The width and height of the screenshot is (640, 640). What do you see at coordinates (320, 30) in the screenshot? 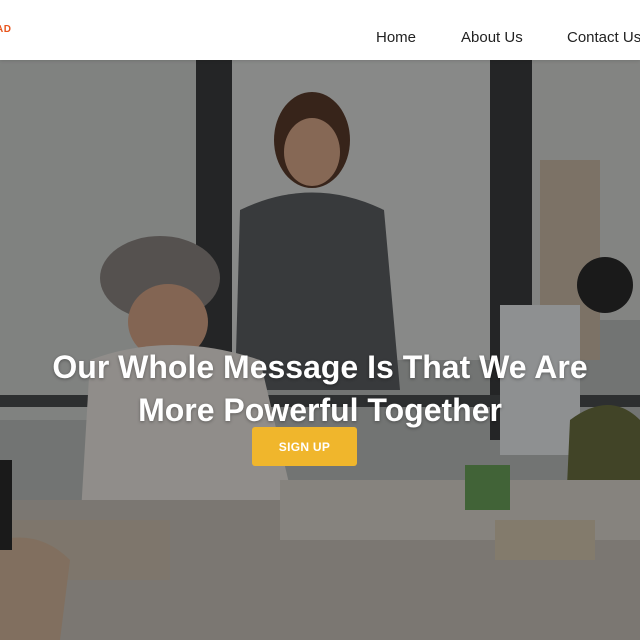
I see `navbar: AD Home About Us Contact Us` at bounding box center [320, 30].